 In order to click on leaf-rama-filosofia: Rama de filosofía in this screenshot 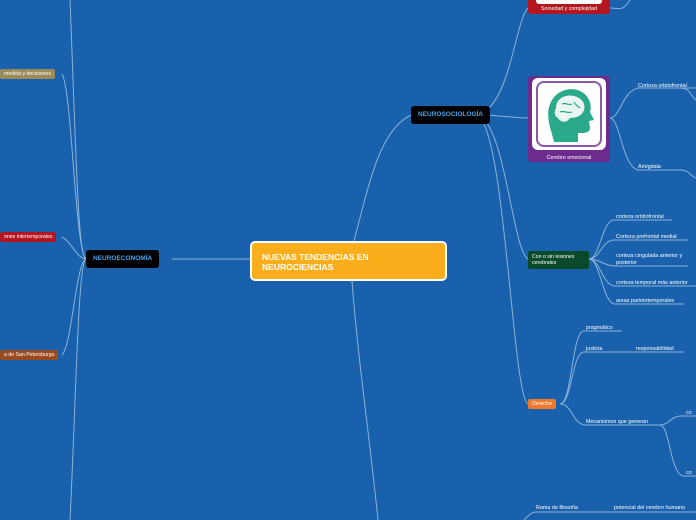, I will do `click(557, 508)`.